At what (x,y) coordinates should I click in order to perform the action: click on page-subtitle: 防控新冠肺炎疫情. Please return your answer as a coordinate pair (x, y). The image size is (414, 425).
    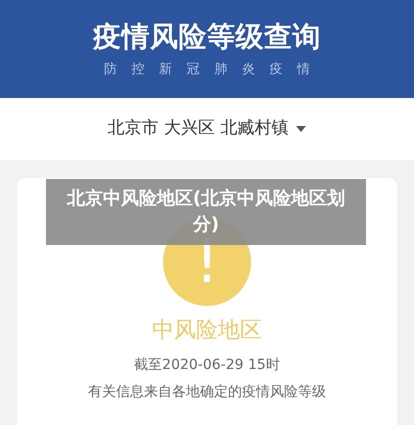
    Looking at the image, I should click on (214, 69).